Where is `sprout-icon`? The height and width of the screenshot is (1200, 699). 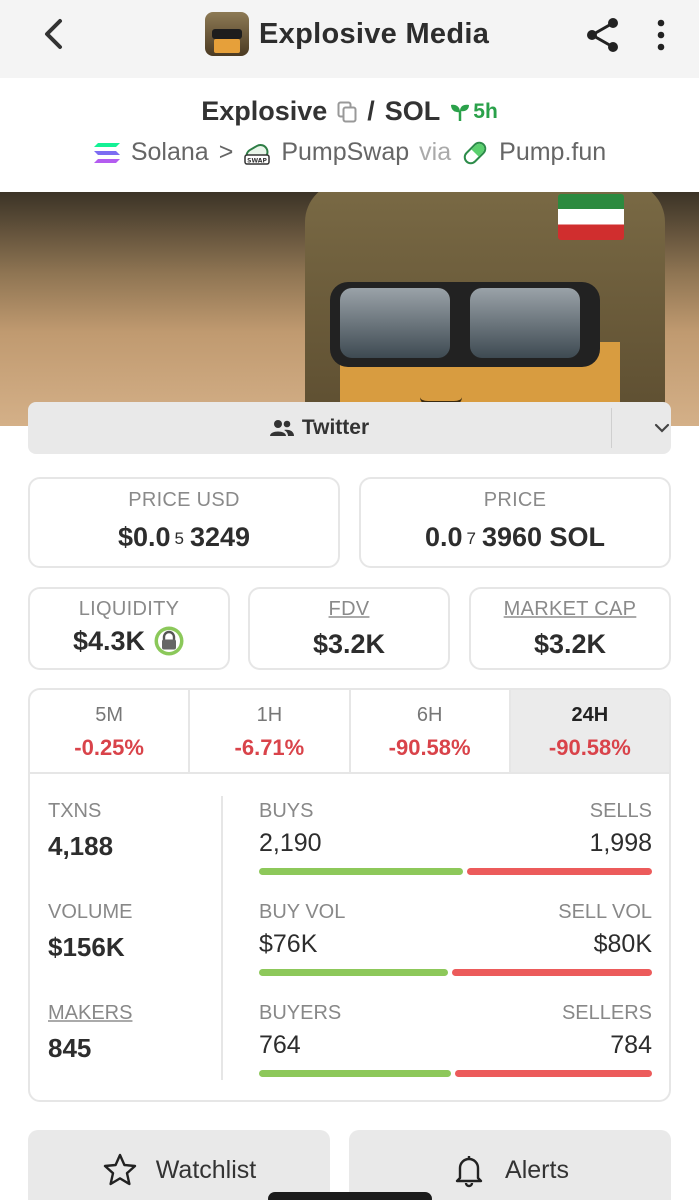
sprout-icon is located at coordinates (460, 112).